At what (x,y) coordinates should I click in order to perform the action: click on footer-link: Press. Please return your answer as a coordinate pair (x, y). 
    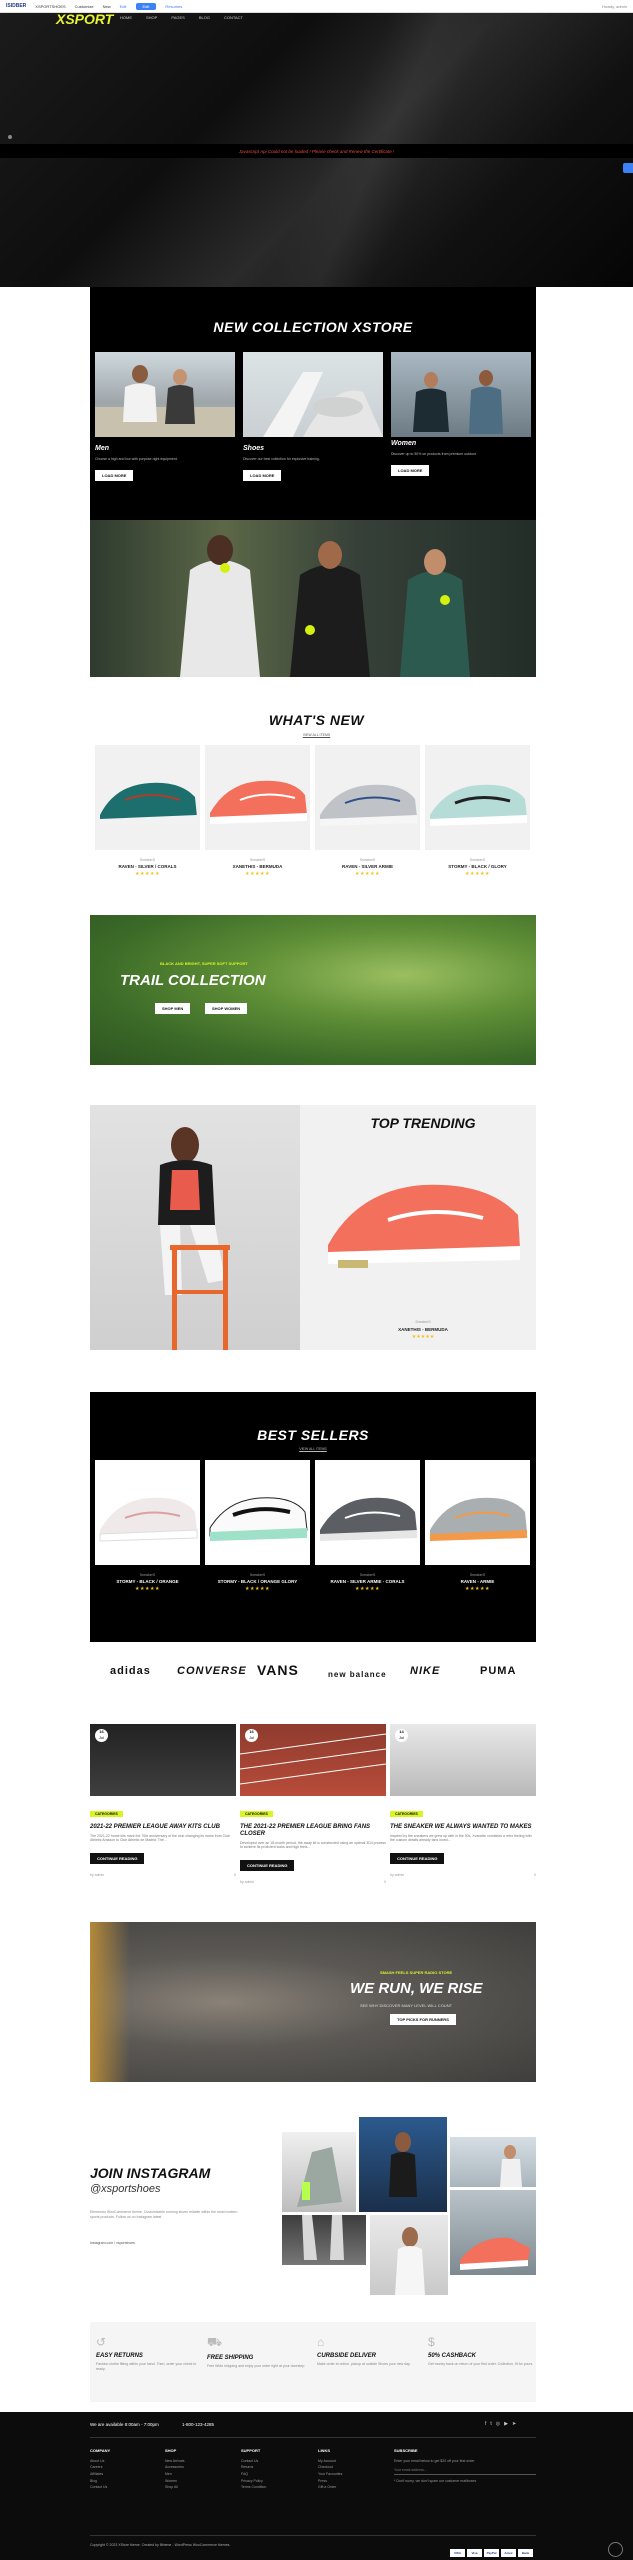
    Looking at the image, I should click on (330, 2481).